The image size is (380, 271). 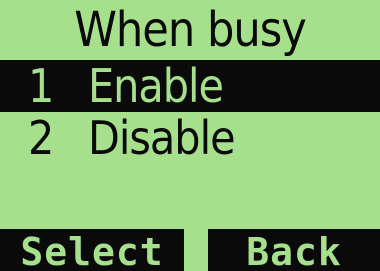 What do you see at coordinates (41, 138) in the screenshot?
I see `menu-item-number: 2` at bounding box center [41, 138].